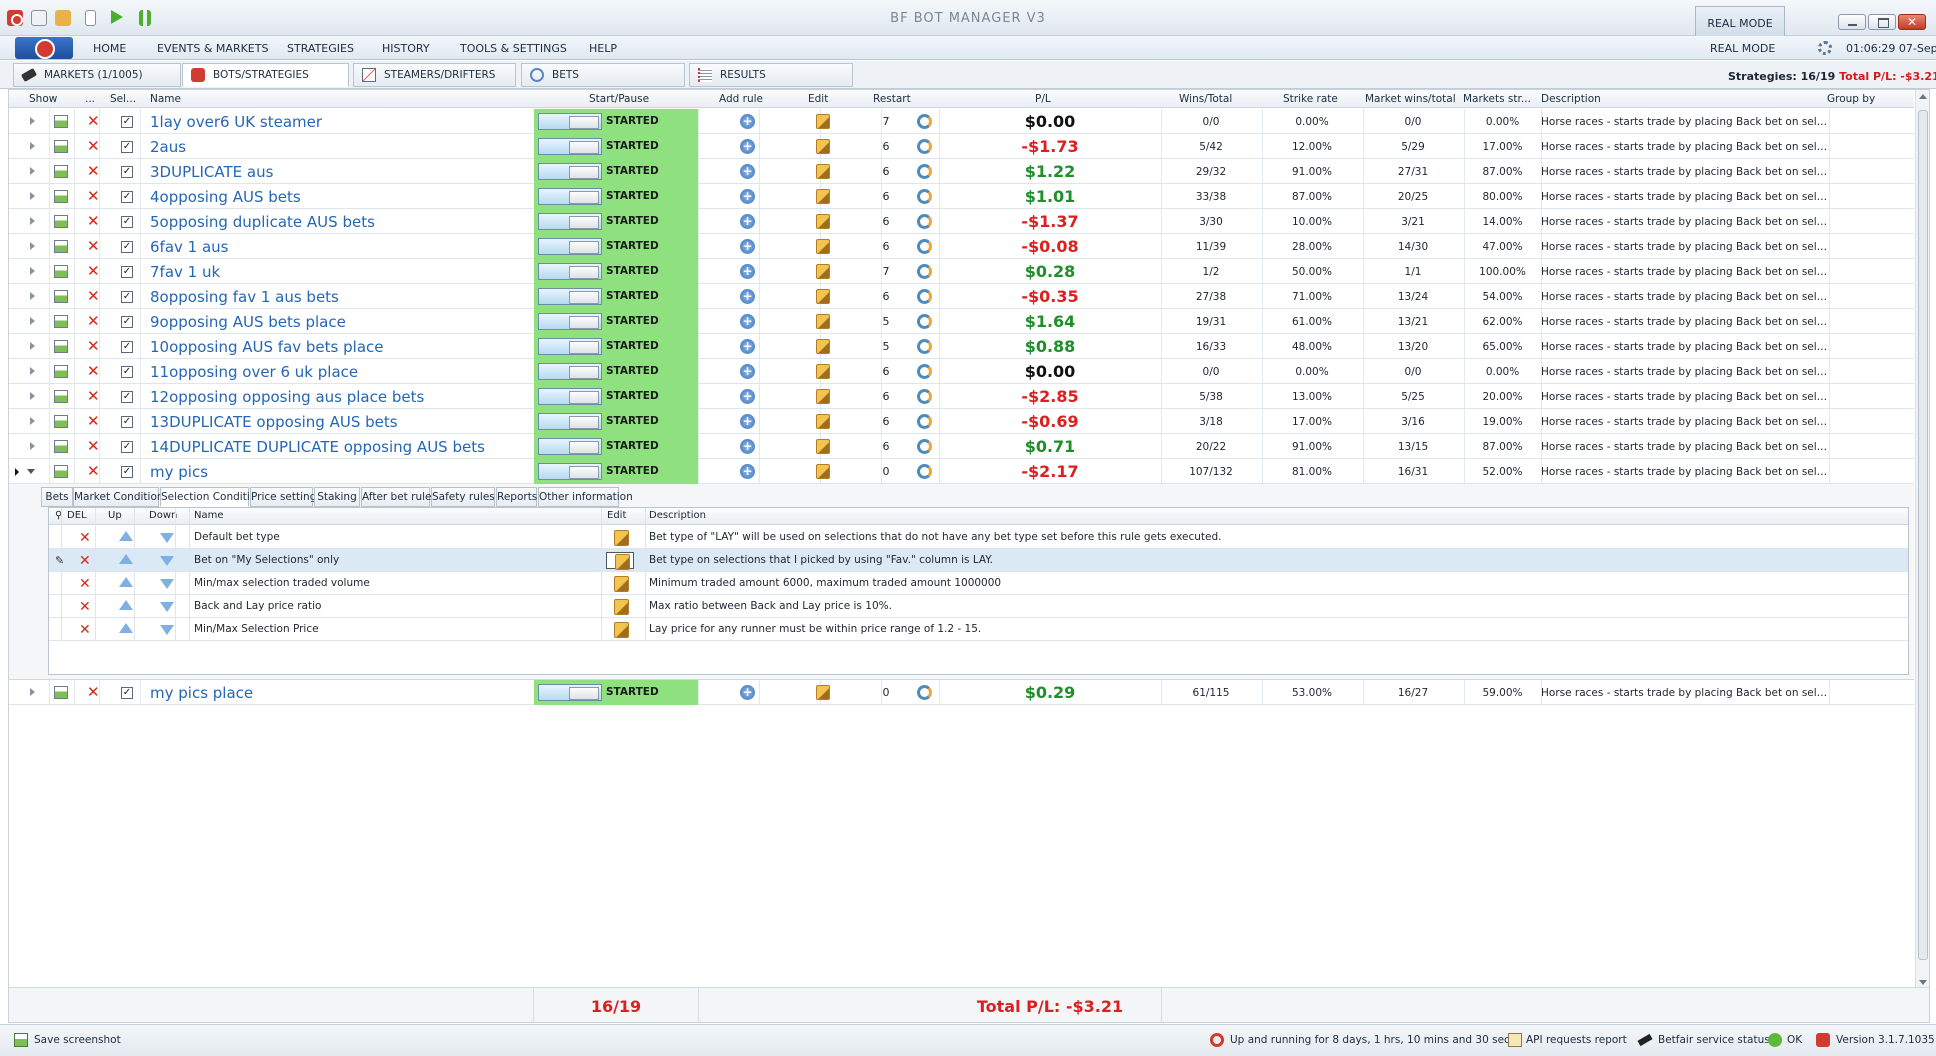 This screenshot has height=1056, width=1936. I want to click on tab-bets: BETS, so click(603, 75).